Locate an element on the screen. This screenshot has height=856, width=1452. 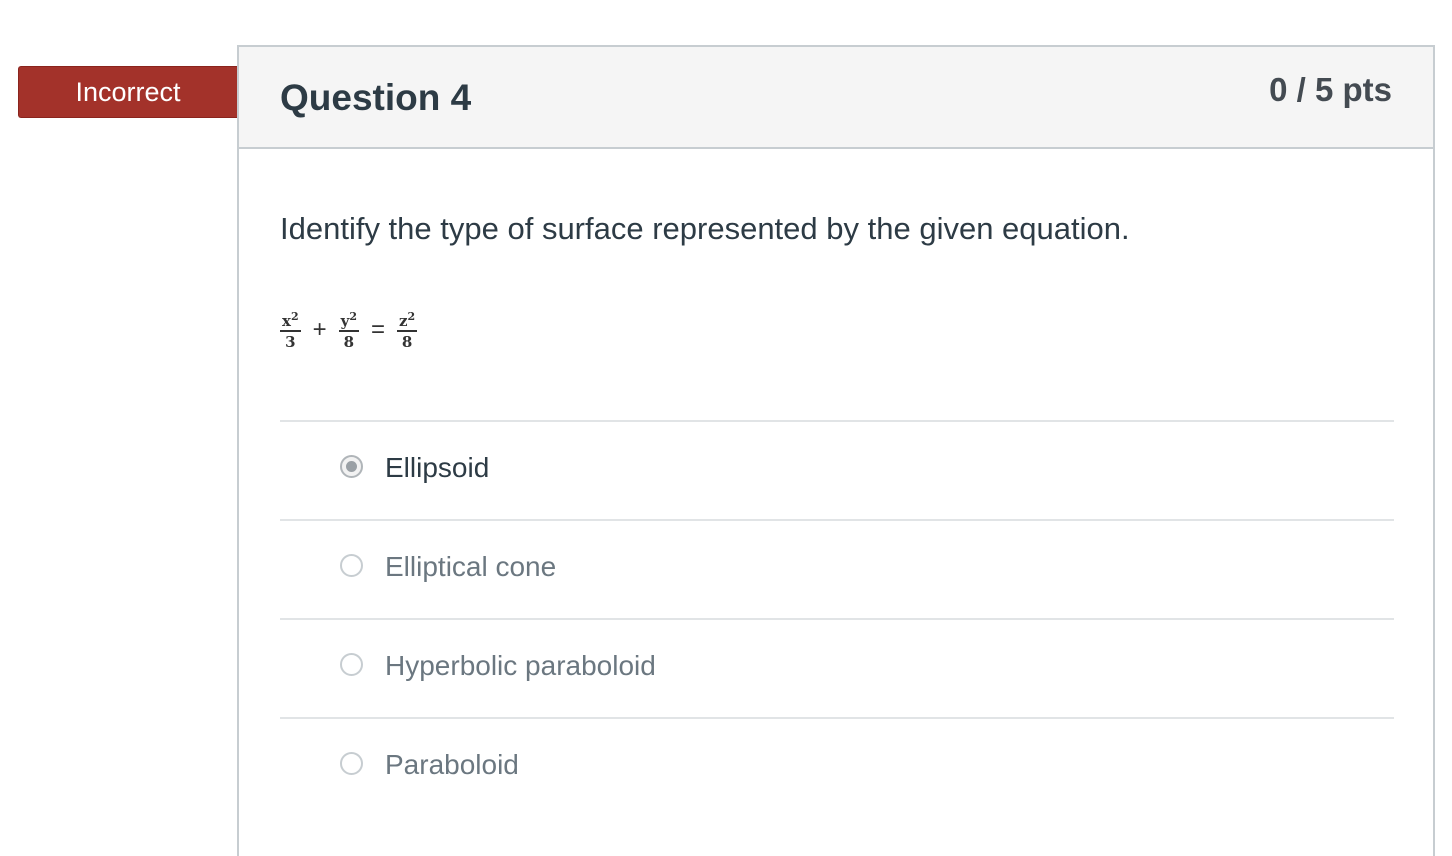
fraction-x: x2 3 is located at coordinates (290, 329).